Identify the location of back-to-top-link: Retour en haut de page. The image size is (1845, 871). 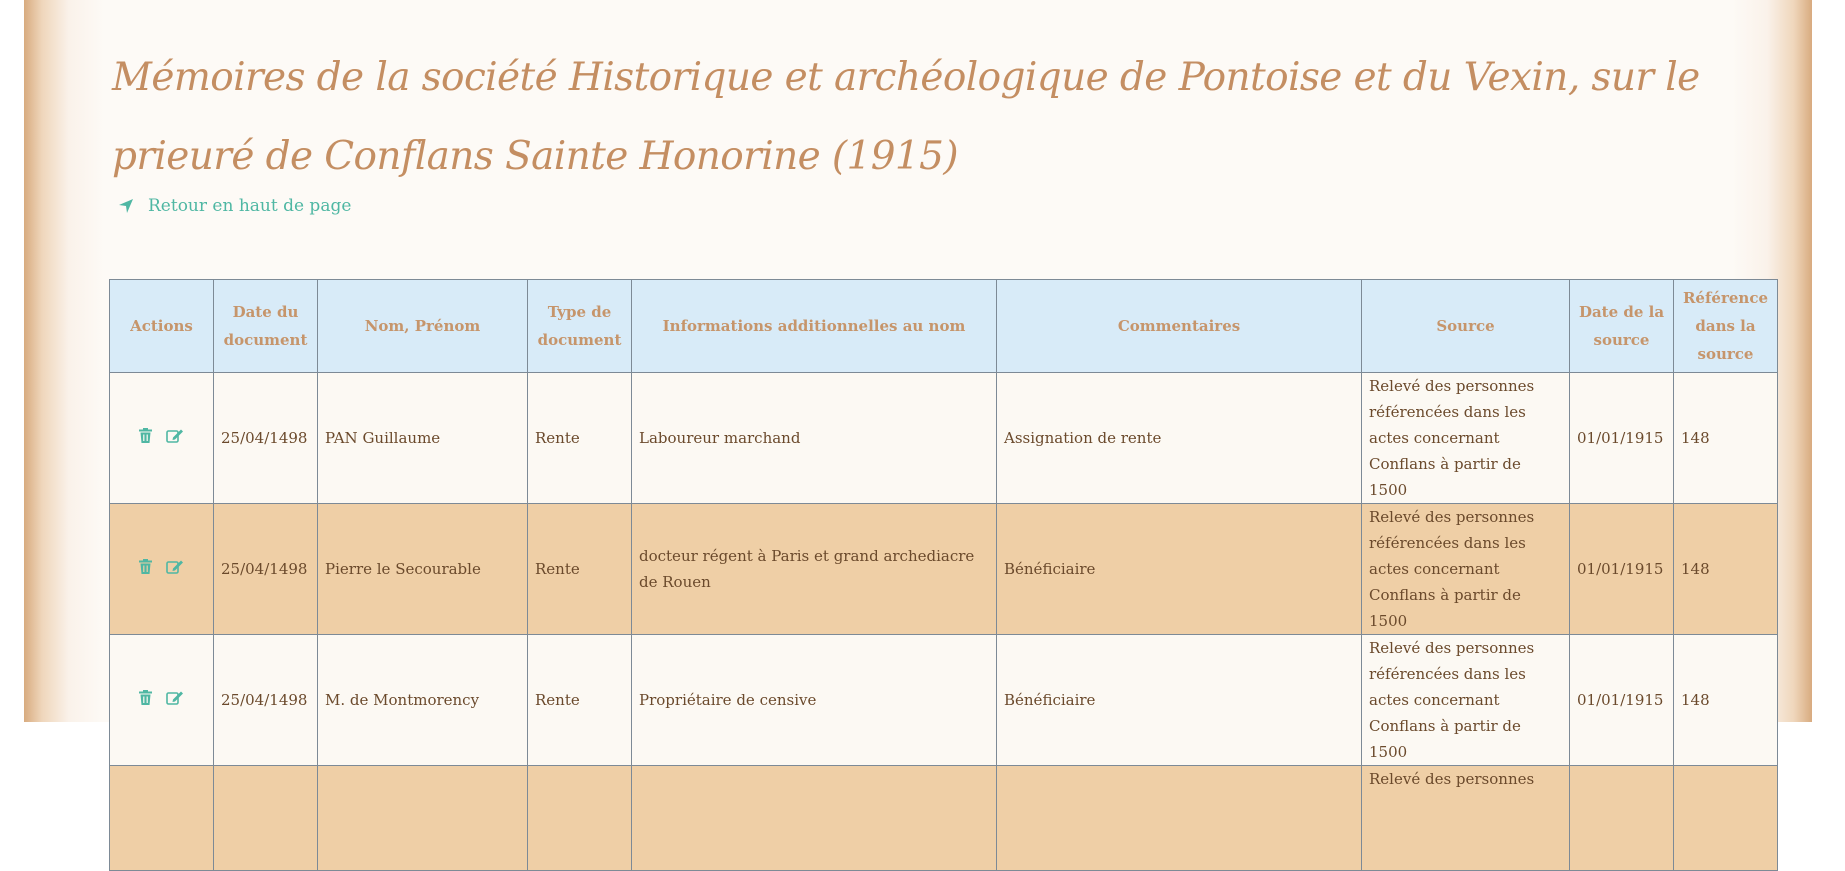
(234, 206).